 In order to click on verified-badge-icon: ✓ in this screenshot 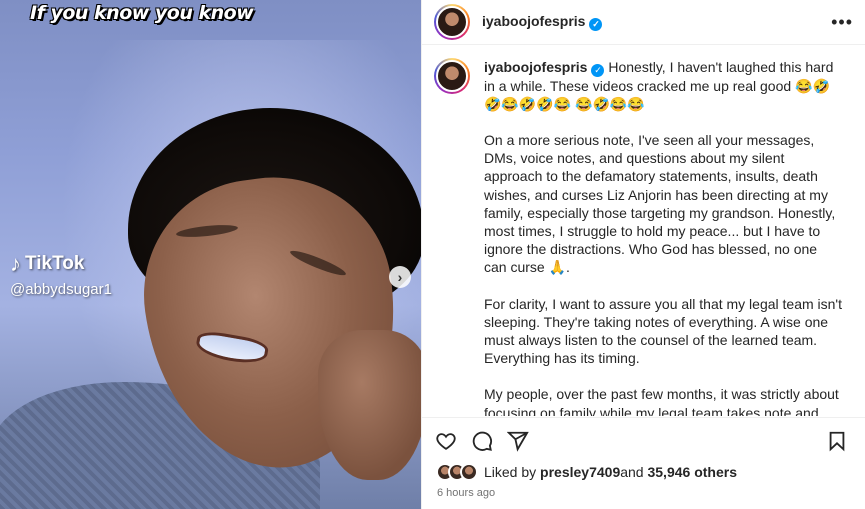, I will do `click(596, 24)`.